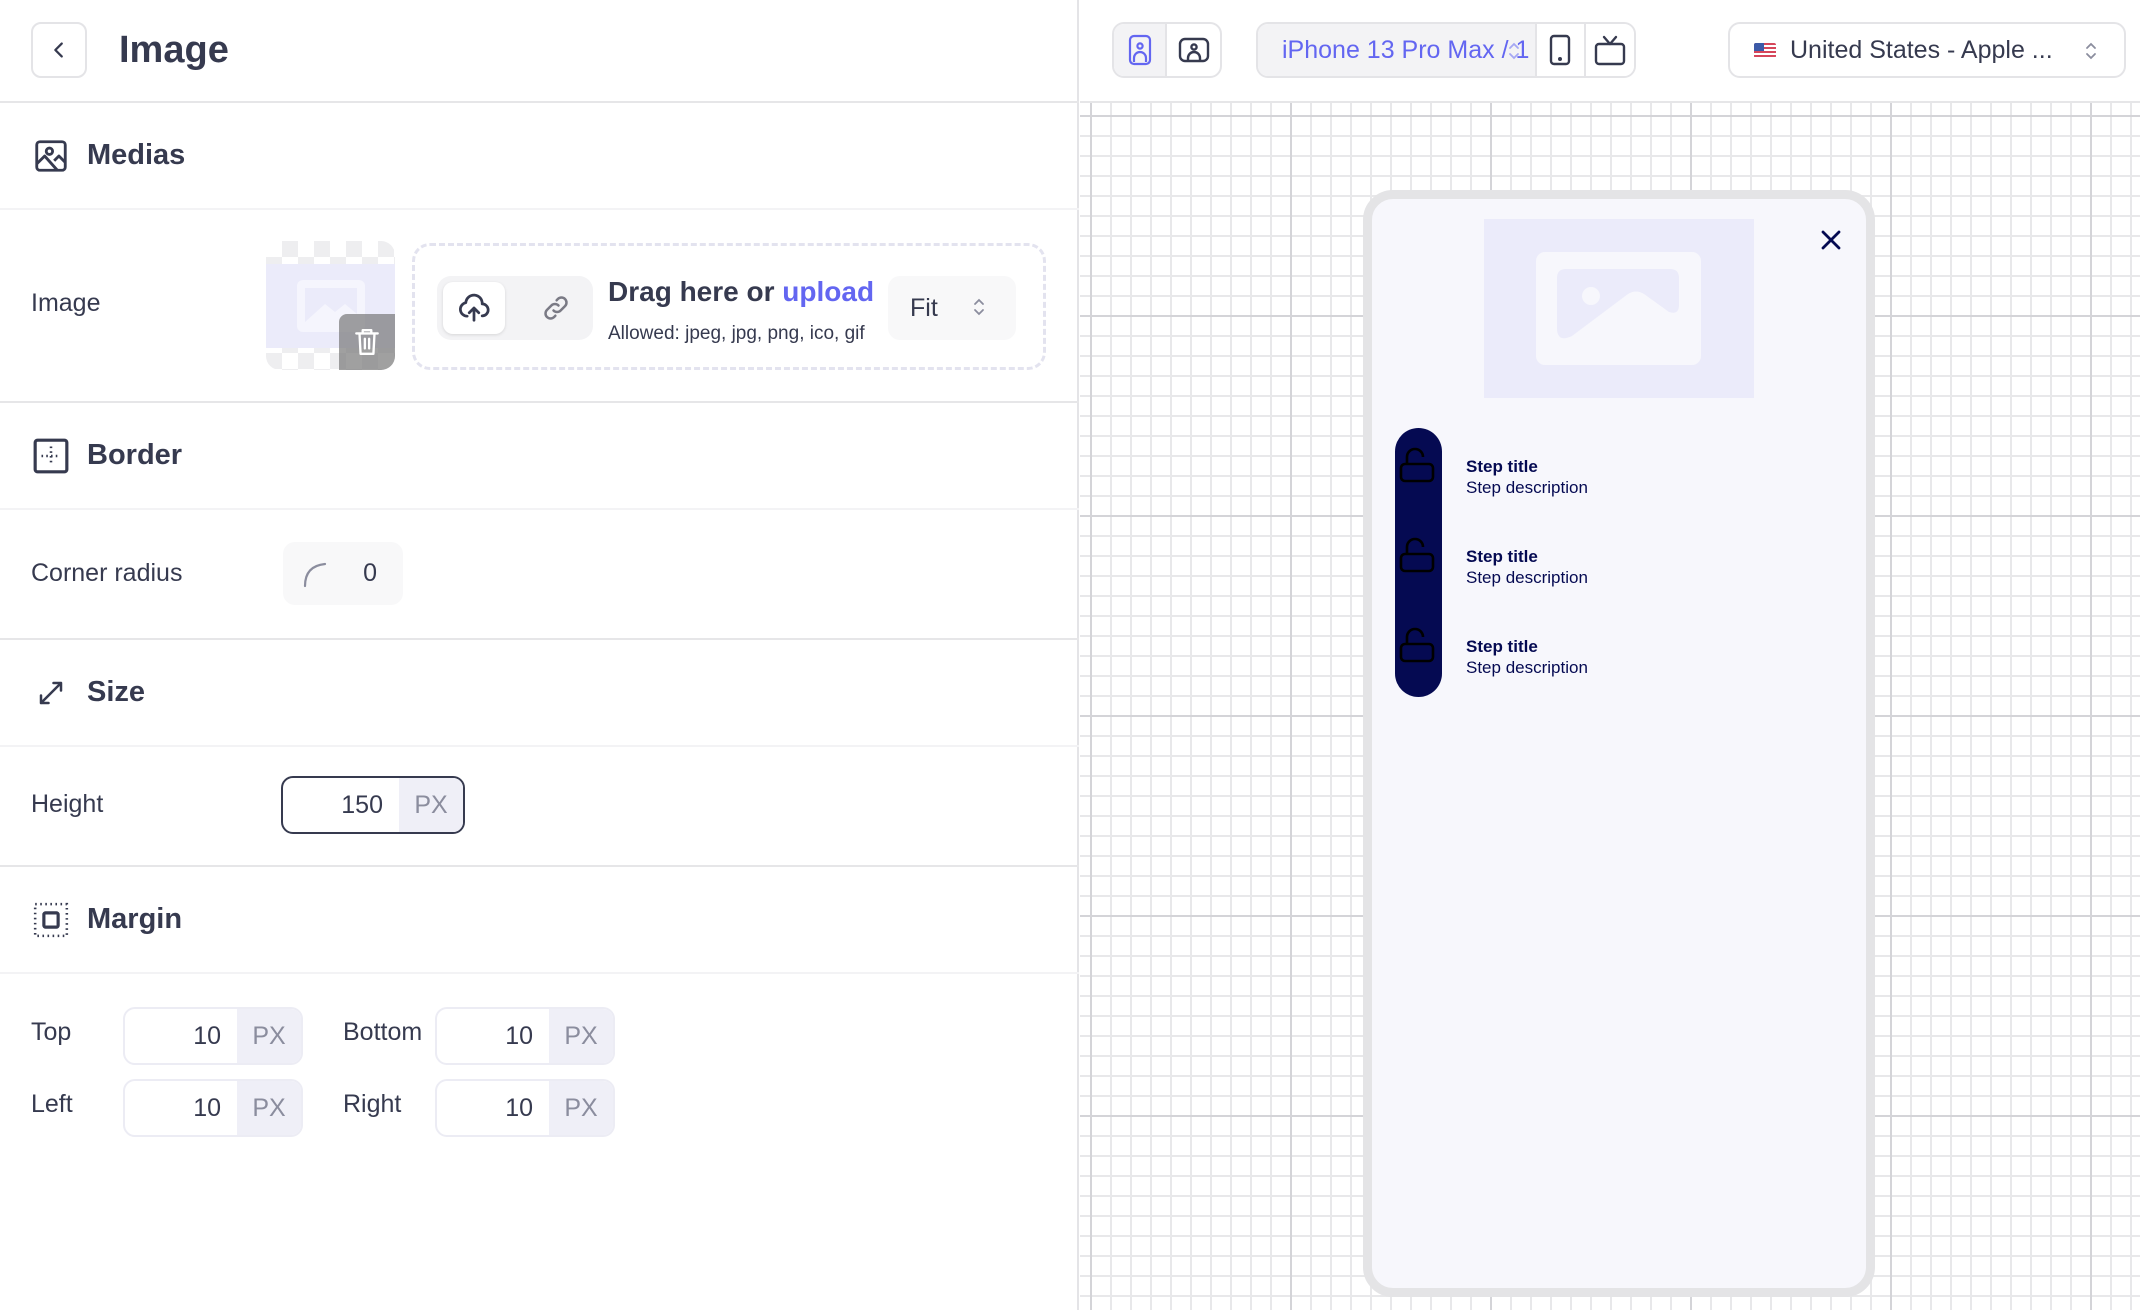 Image resolution: width=2140 pixels, height=1310 pixels. What do you see at coordinates (135, 919) in the screenshot?
I see `section-title: Margin` at bounding box center [135, 919].